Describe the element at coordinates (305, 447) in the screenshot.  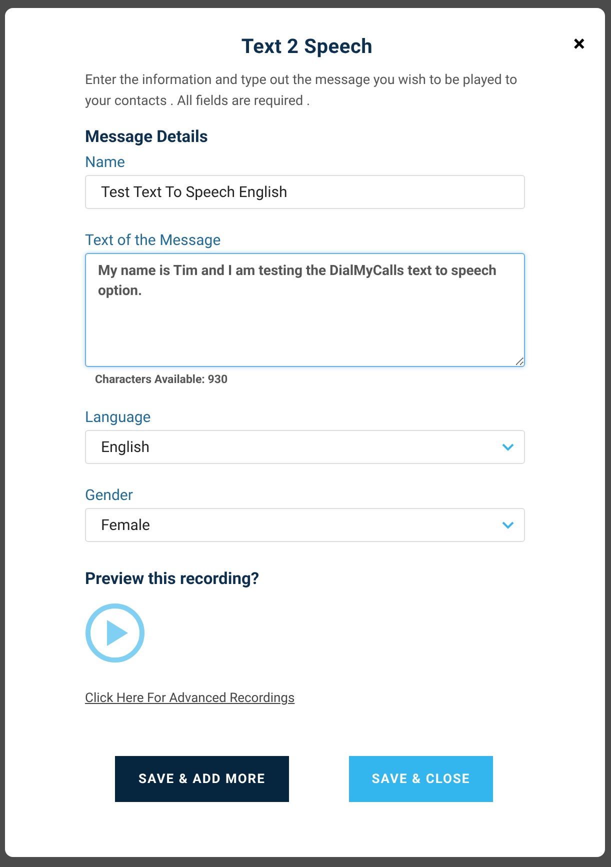
I see `dropdown-field: English` at that location.